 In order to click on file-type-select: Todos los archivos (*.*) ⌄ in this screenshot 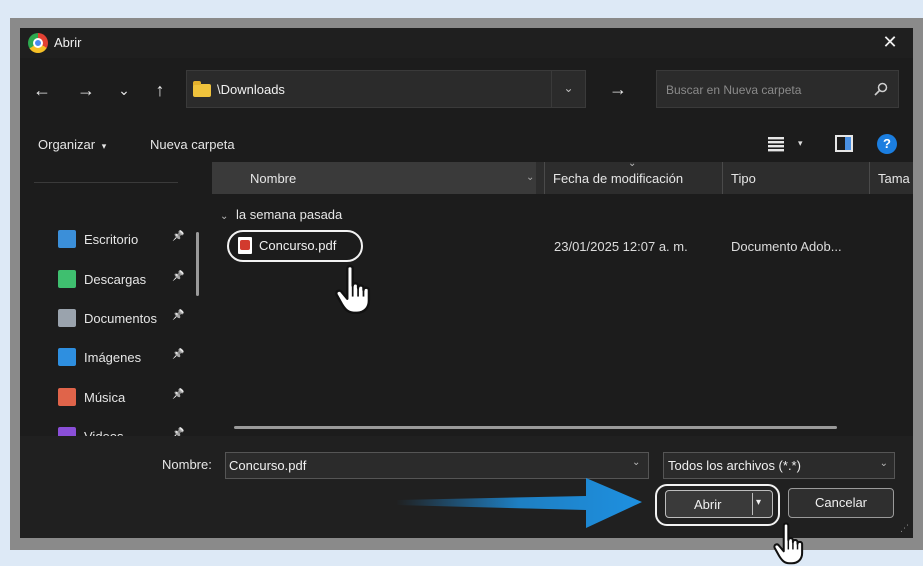, I will do `click(779, 465)`.